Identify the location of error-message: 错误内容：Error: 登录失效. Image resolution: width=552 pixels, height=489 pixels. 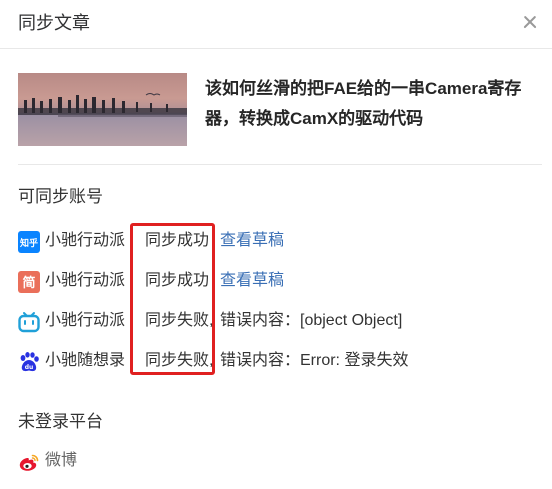
(314, 360).